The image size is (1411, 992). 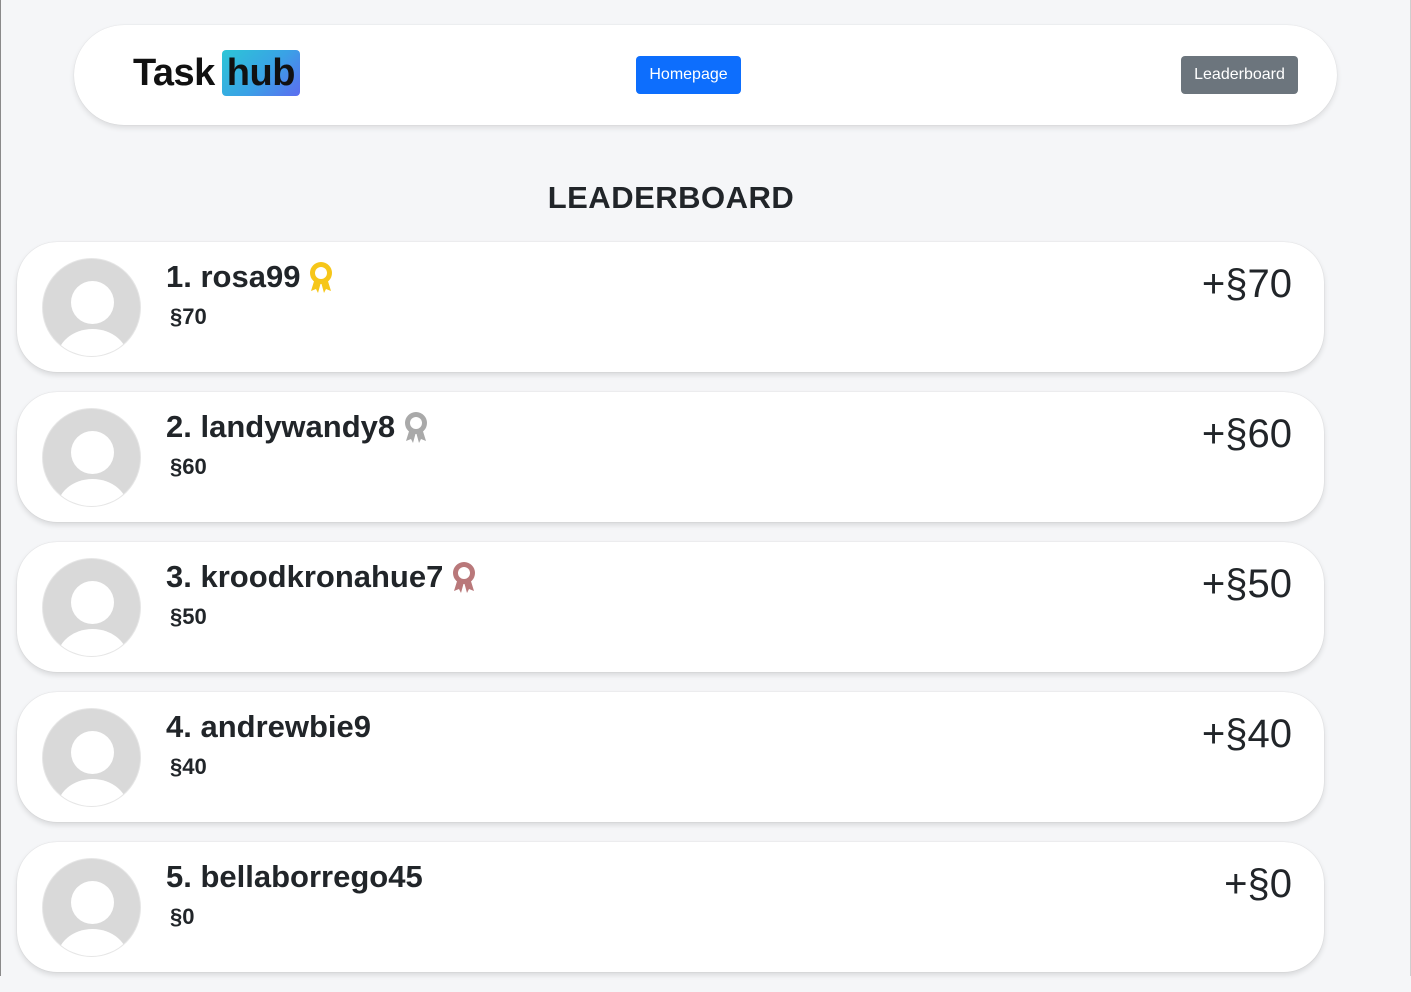 What do you see at coordinates (670, 457) in the screenshot?
I see `leaderboard-entry: 2. landywandy8 §60 +§60` at bounding box center [670, 457].